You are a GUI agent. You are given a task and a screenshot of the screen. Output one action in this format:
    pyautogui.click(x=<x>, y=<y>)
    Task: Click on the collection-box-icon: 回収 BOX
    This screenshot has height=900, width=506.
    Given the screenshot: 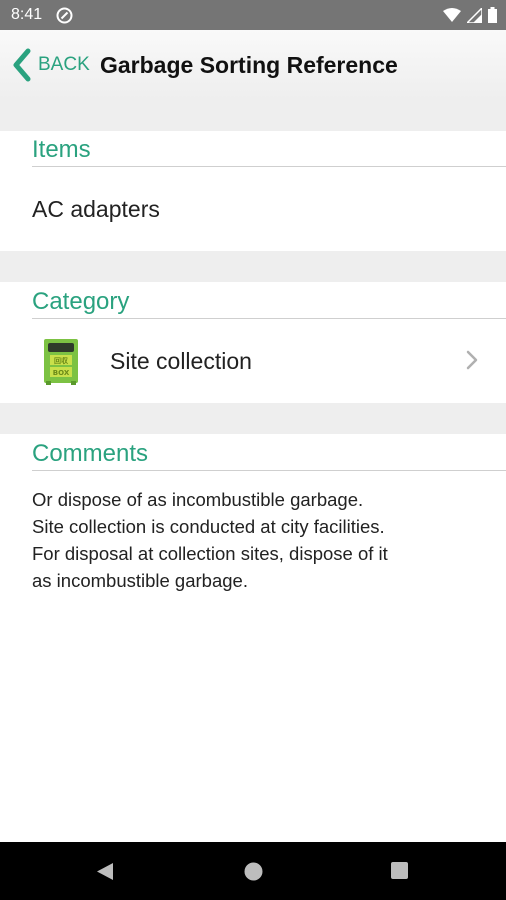 What is the action you would take?
    pyautogui.click(x=61, y=362)
    